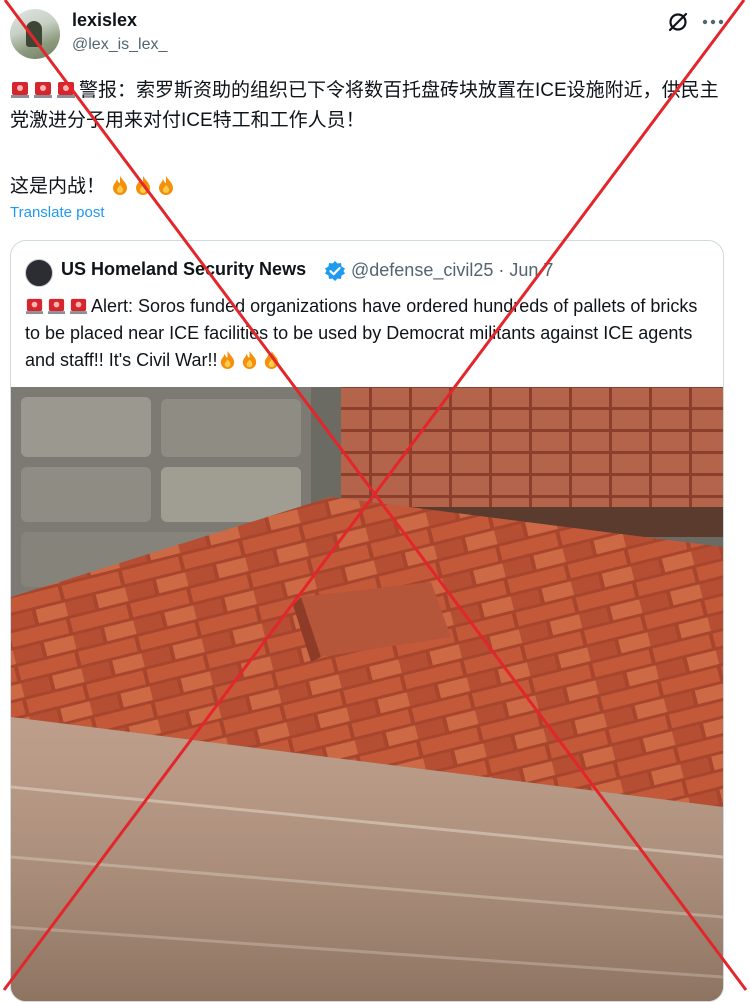 The width and height of the screenshot is (750, 1002). I want to click on quoted-author-handle: @defense_civil25 · Jun 7, so click(452, 270).